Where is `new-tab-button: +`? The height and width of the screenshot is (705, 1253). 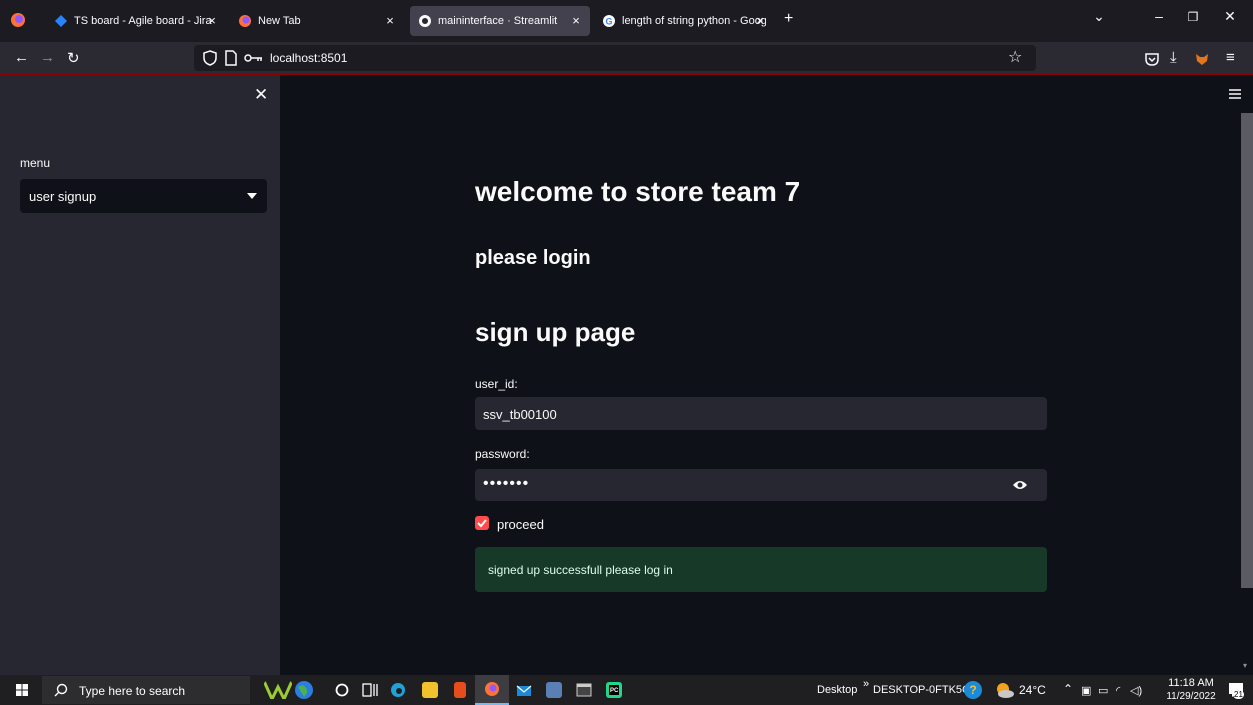 new-tab-button: + is located at coordinates (788, 19).